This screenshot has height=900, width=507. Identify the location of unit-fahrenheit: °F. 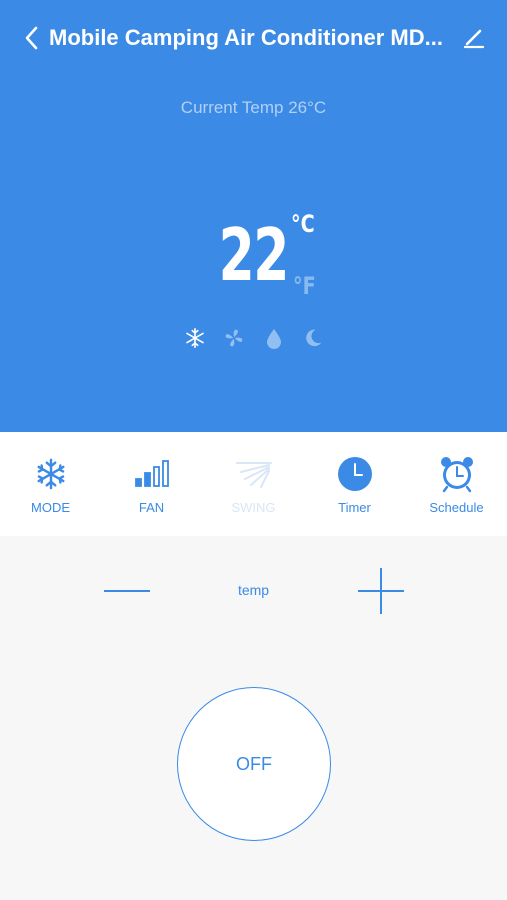
(304, 286).